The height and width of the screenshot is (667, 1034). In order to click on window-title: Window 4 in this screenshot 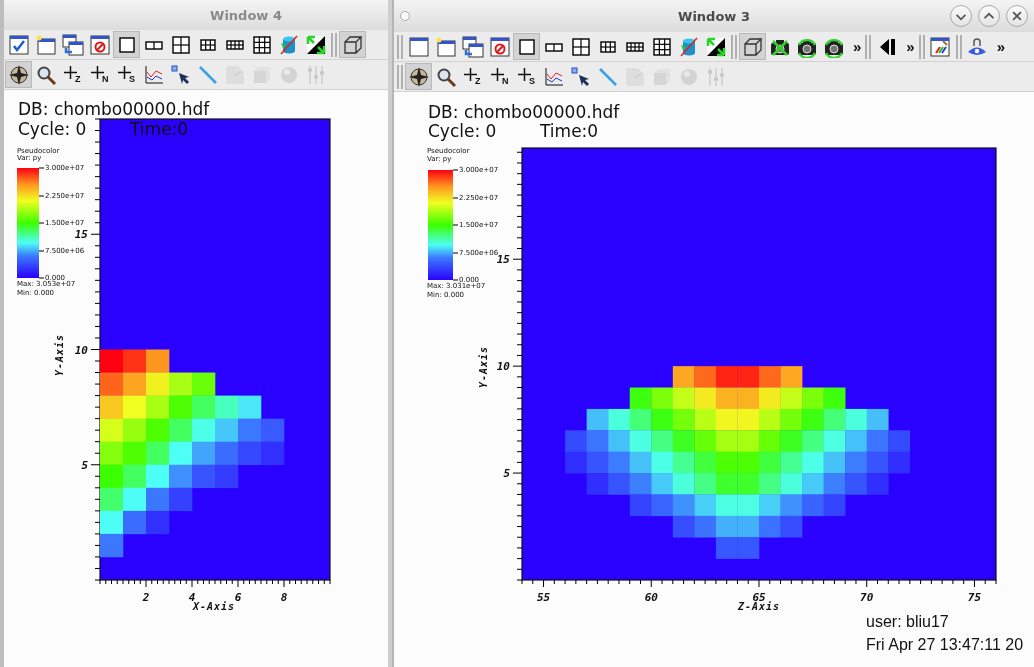, I will do `click(246, 15)`.